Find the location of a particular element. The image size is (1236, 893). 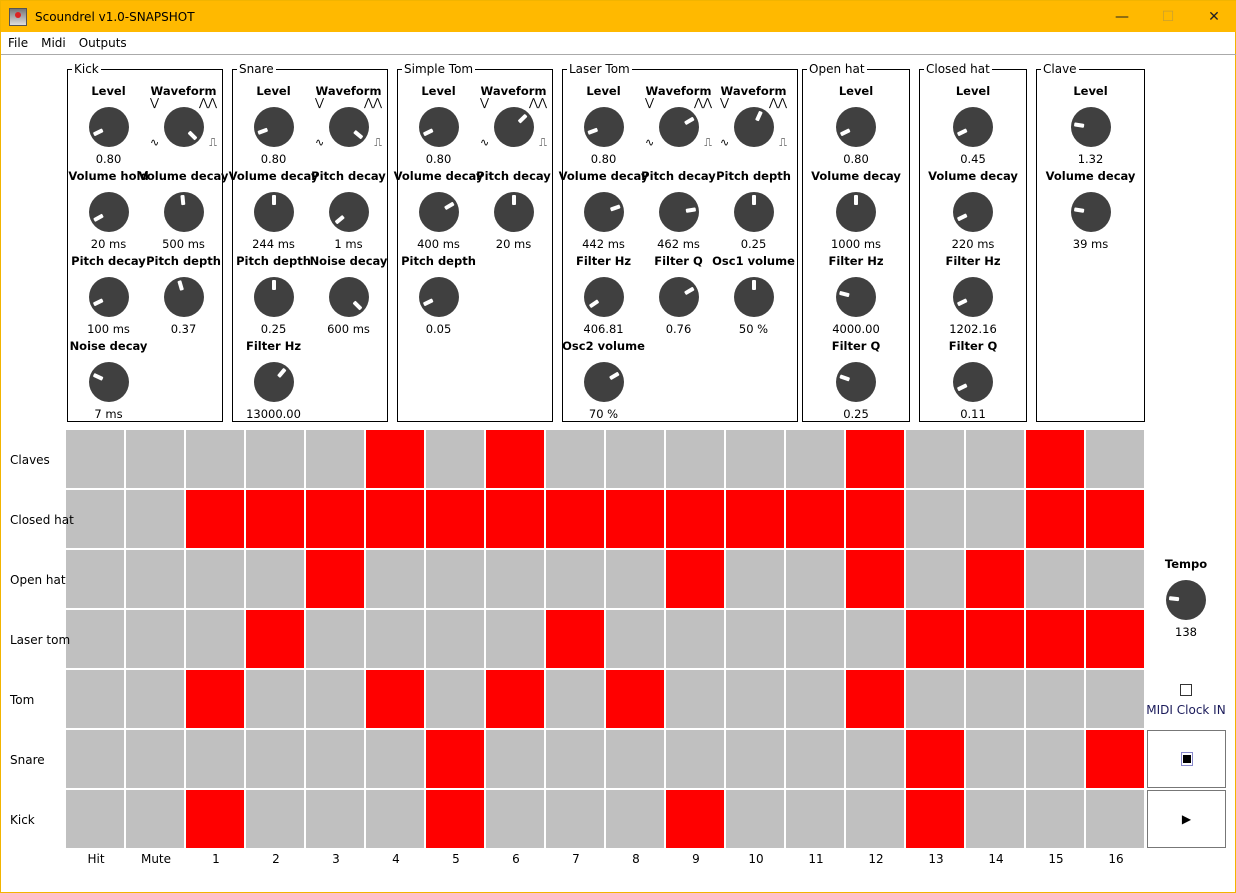

menu-midi: Midi is located at coordinates (53, 43).